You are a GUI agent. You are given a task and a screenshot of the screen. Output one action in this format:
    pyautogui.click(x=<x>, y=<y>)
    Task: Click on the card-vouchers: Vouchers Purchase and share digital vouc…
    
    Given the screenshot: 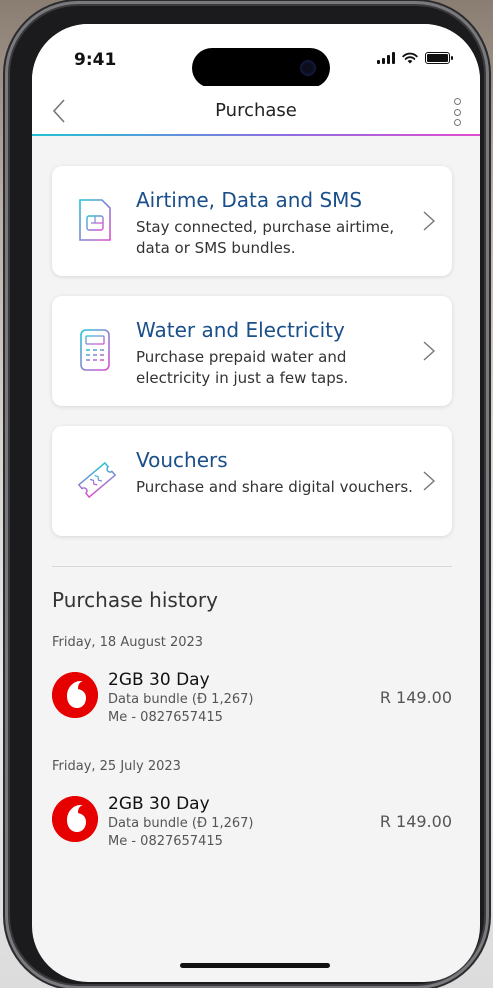 What is the action you would take?
    pyautogui.click(x=252, y=481)
    